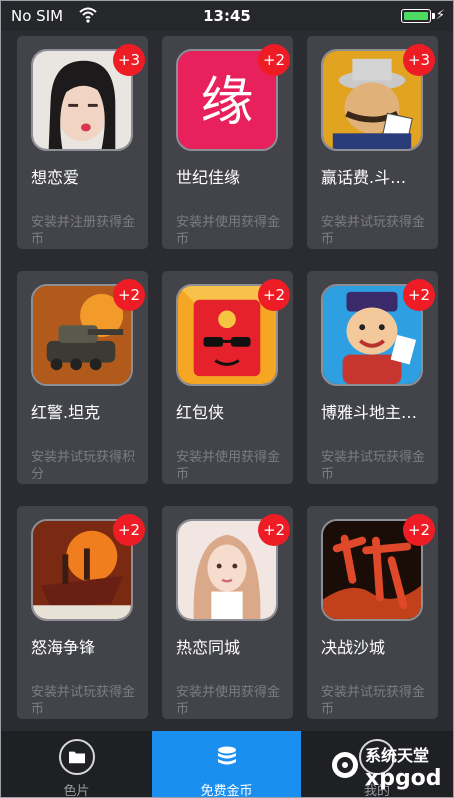  Describe the element at coordinates (372, 612) in the screenshot. I see `app-card: +2 决战沙城 安装并试玩获得金币` at that location.